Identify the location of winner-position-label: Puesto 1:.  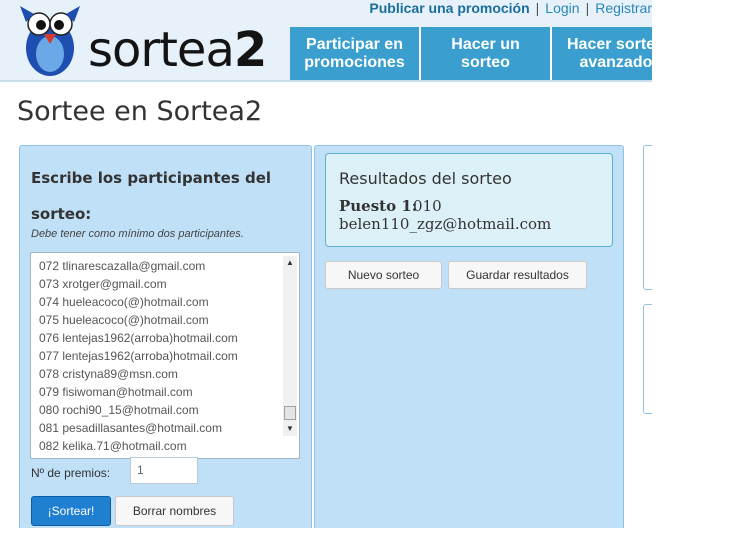
(378, 206).